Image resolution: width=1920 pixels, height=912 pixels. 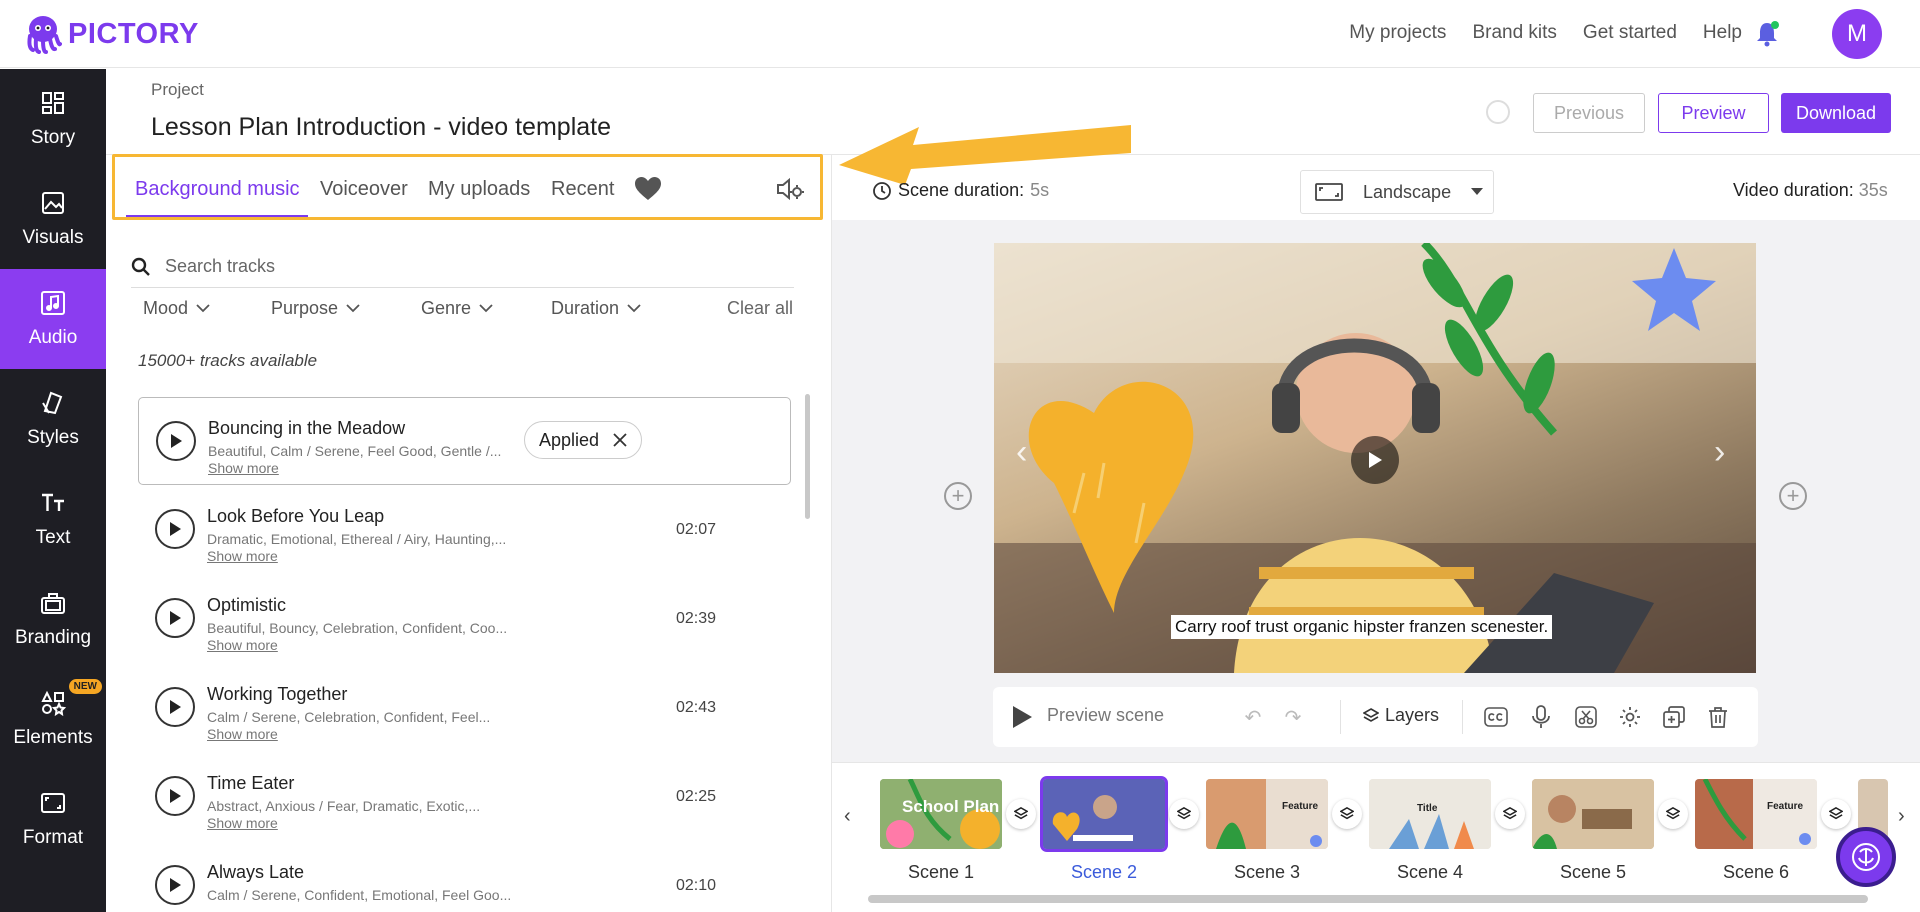 I want to click on bell-icon, so click(x=1767, y=34).